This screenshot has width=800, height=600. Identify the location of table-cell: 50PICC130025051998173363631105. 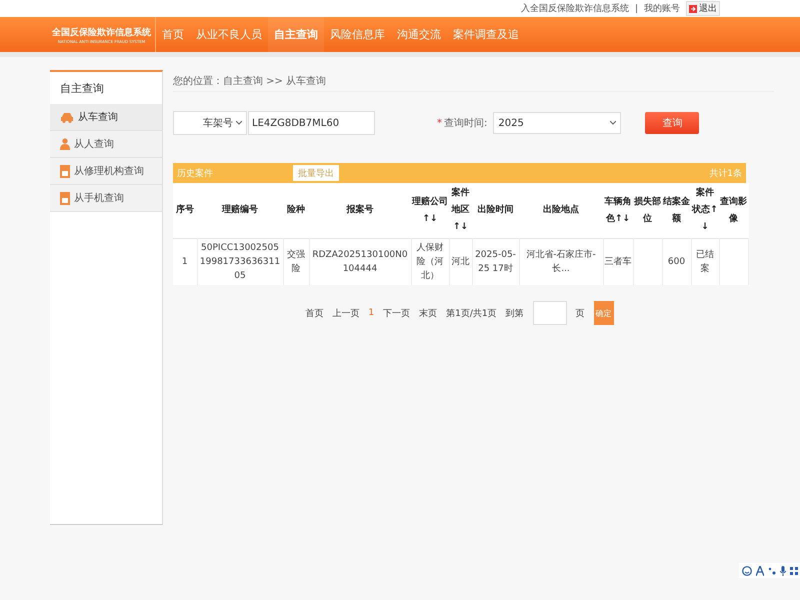
(240, 261).